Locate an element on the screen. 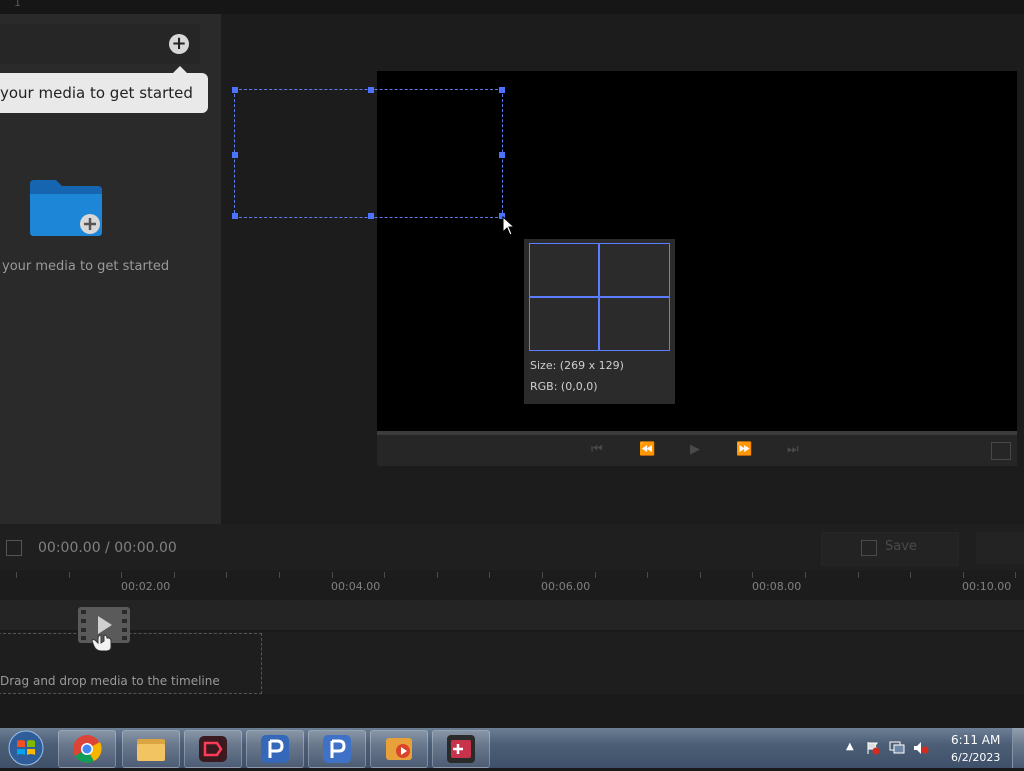 This screenshot has width=1024, height=771. taskbar-screen-recorder is located at coordinates (213, 749).